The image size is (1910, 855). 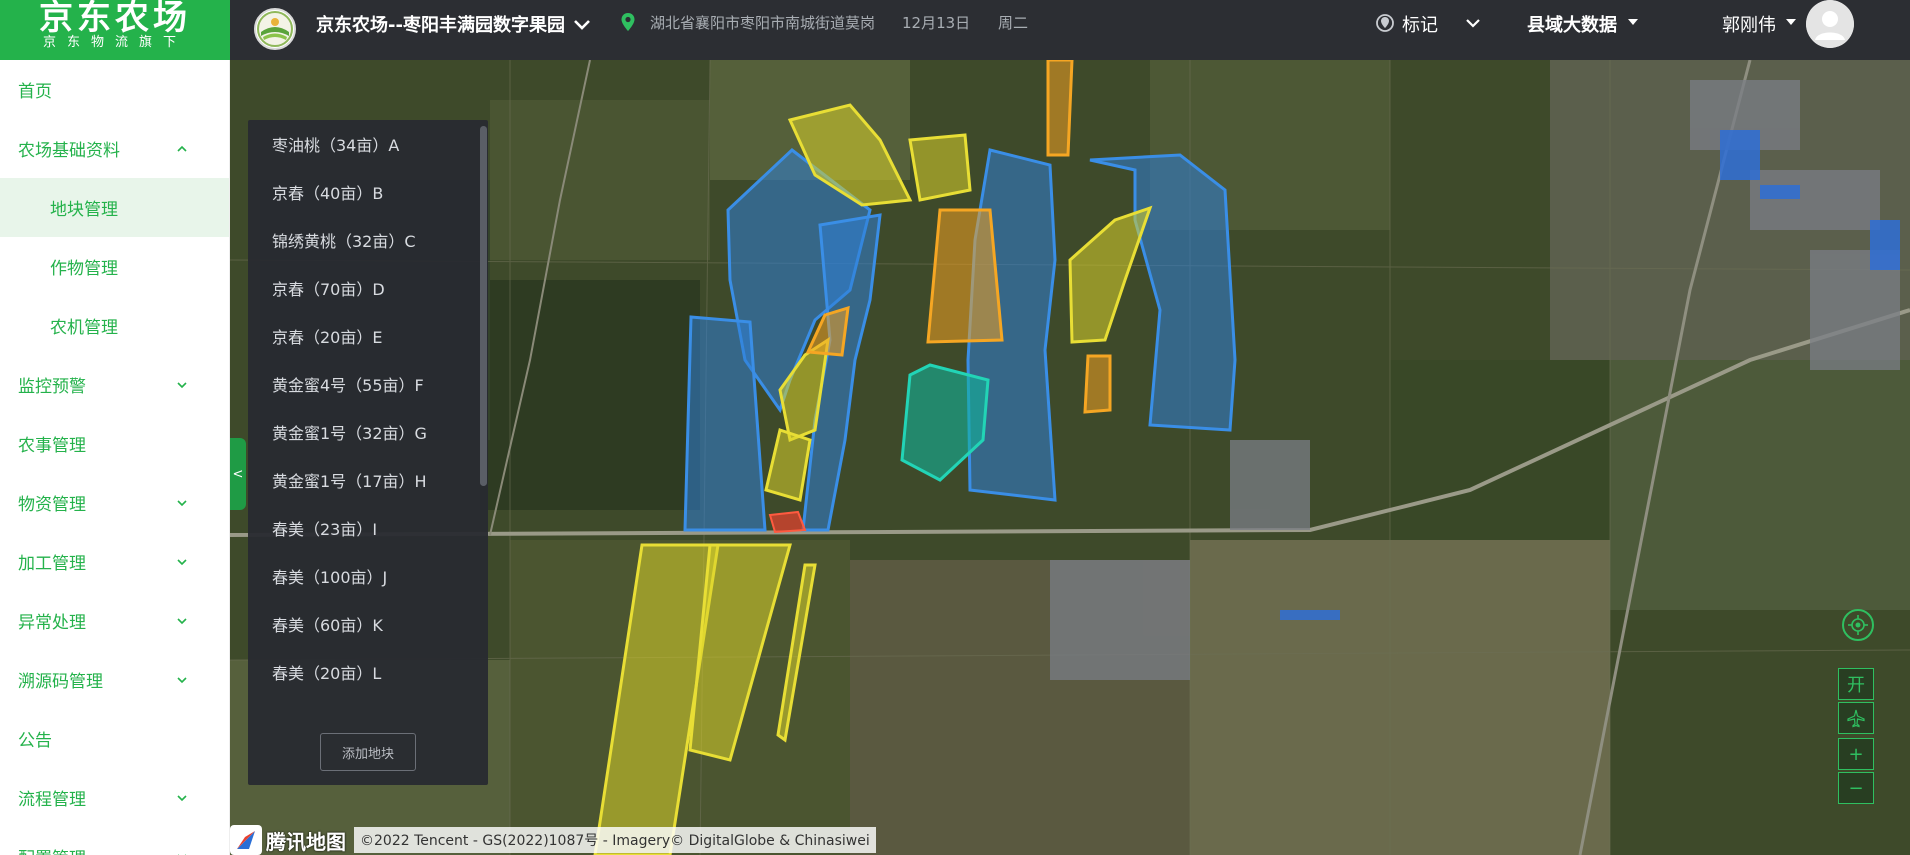 I want to click on logo-subtitle: 京东物流旗下, so click(x=114, y=42).